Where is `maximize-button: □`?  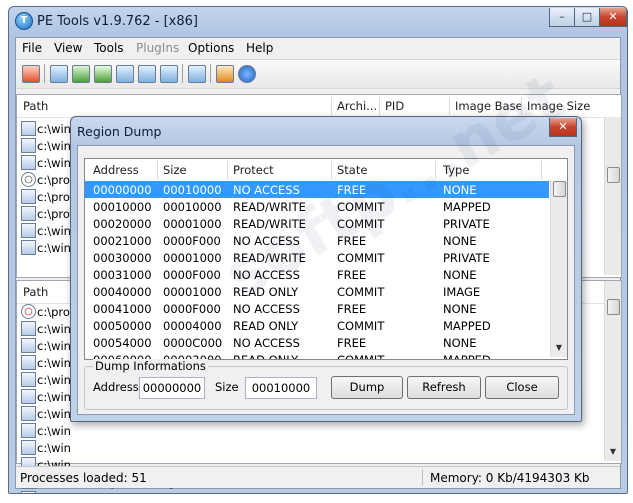 maximize-button: □ is located at coordinates (587, 17).